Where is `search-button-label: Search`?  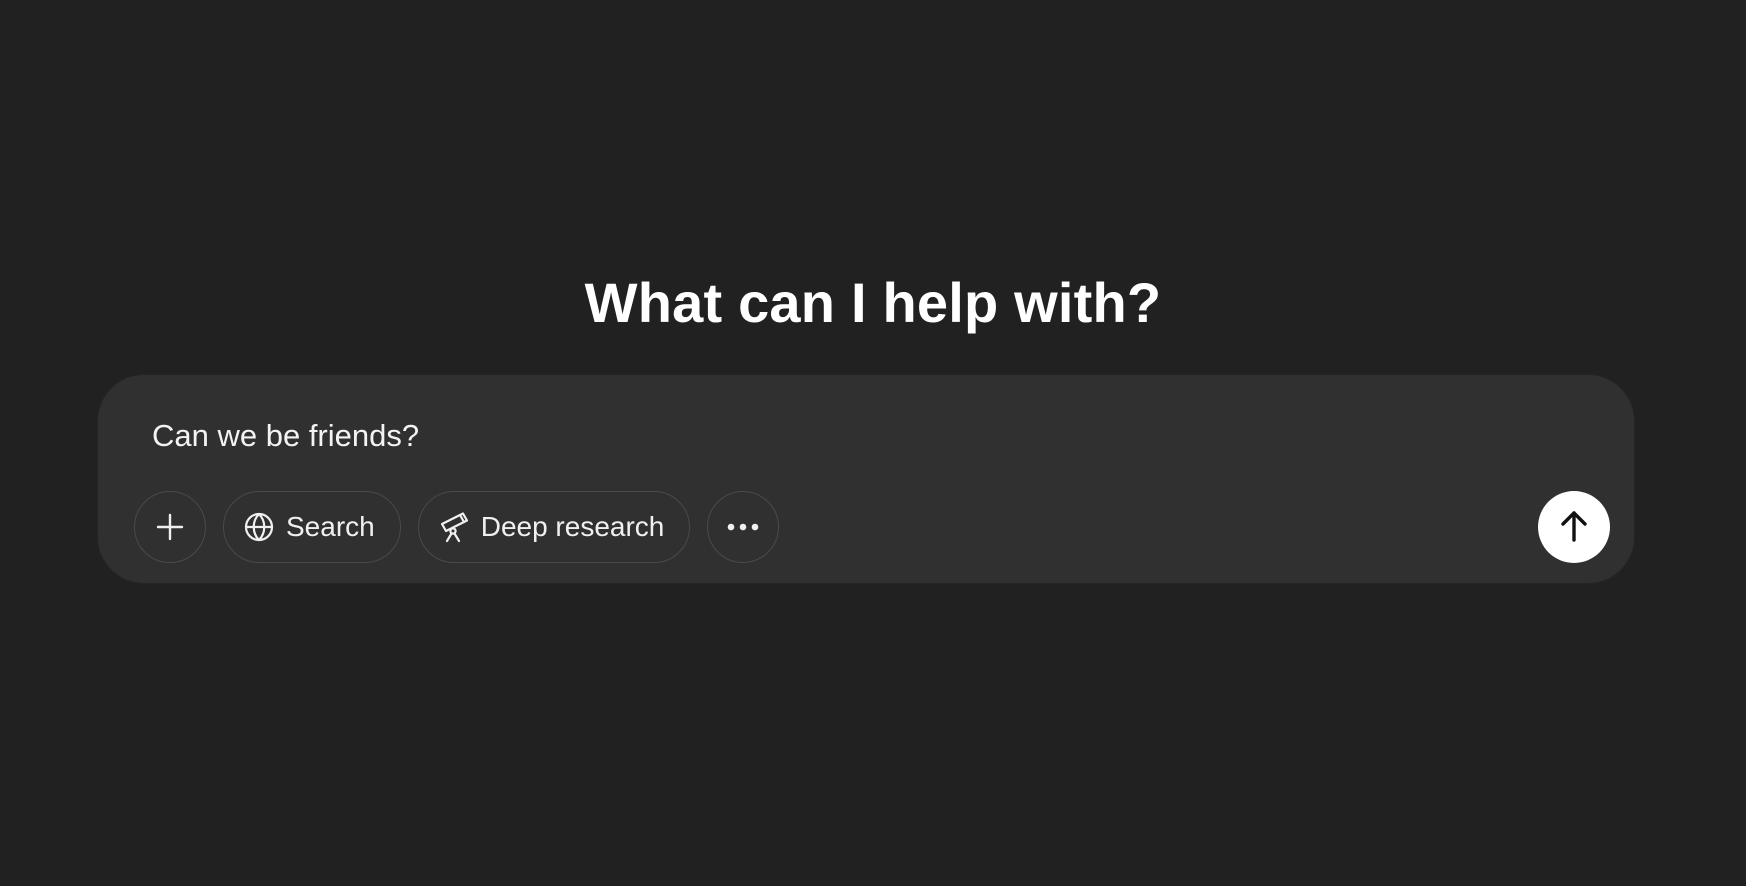 search-button-label: Search is located at coordinates (330, 526).